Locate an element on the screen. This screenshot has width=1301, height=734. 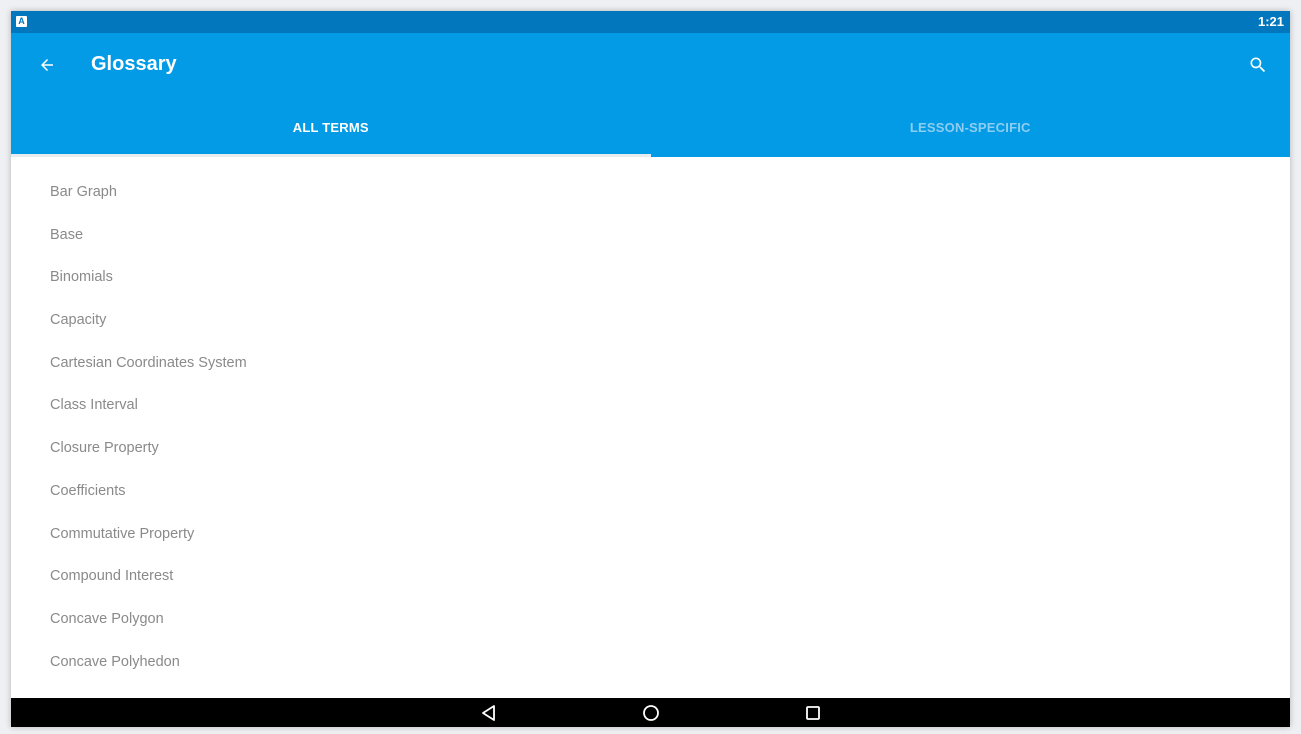
search-button is located at coordinates (1258, 65).